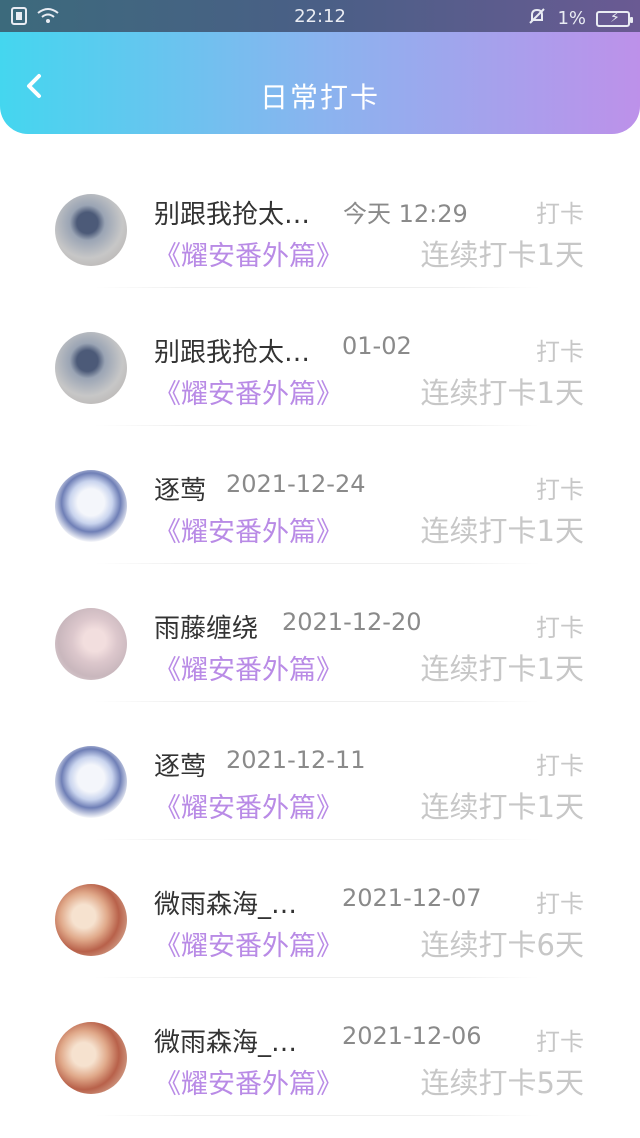 The width and height of the screenshot is (640, 1138). What do you see at coordinates (320, 1047) in the screenshot?
I see `list-item: 微雨森海_… 2021-12-06 《耀安番外篇》 打卡 连续打卡5天` at bounding box center [320, 1047].